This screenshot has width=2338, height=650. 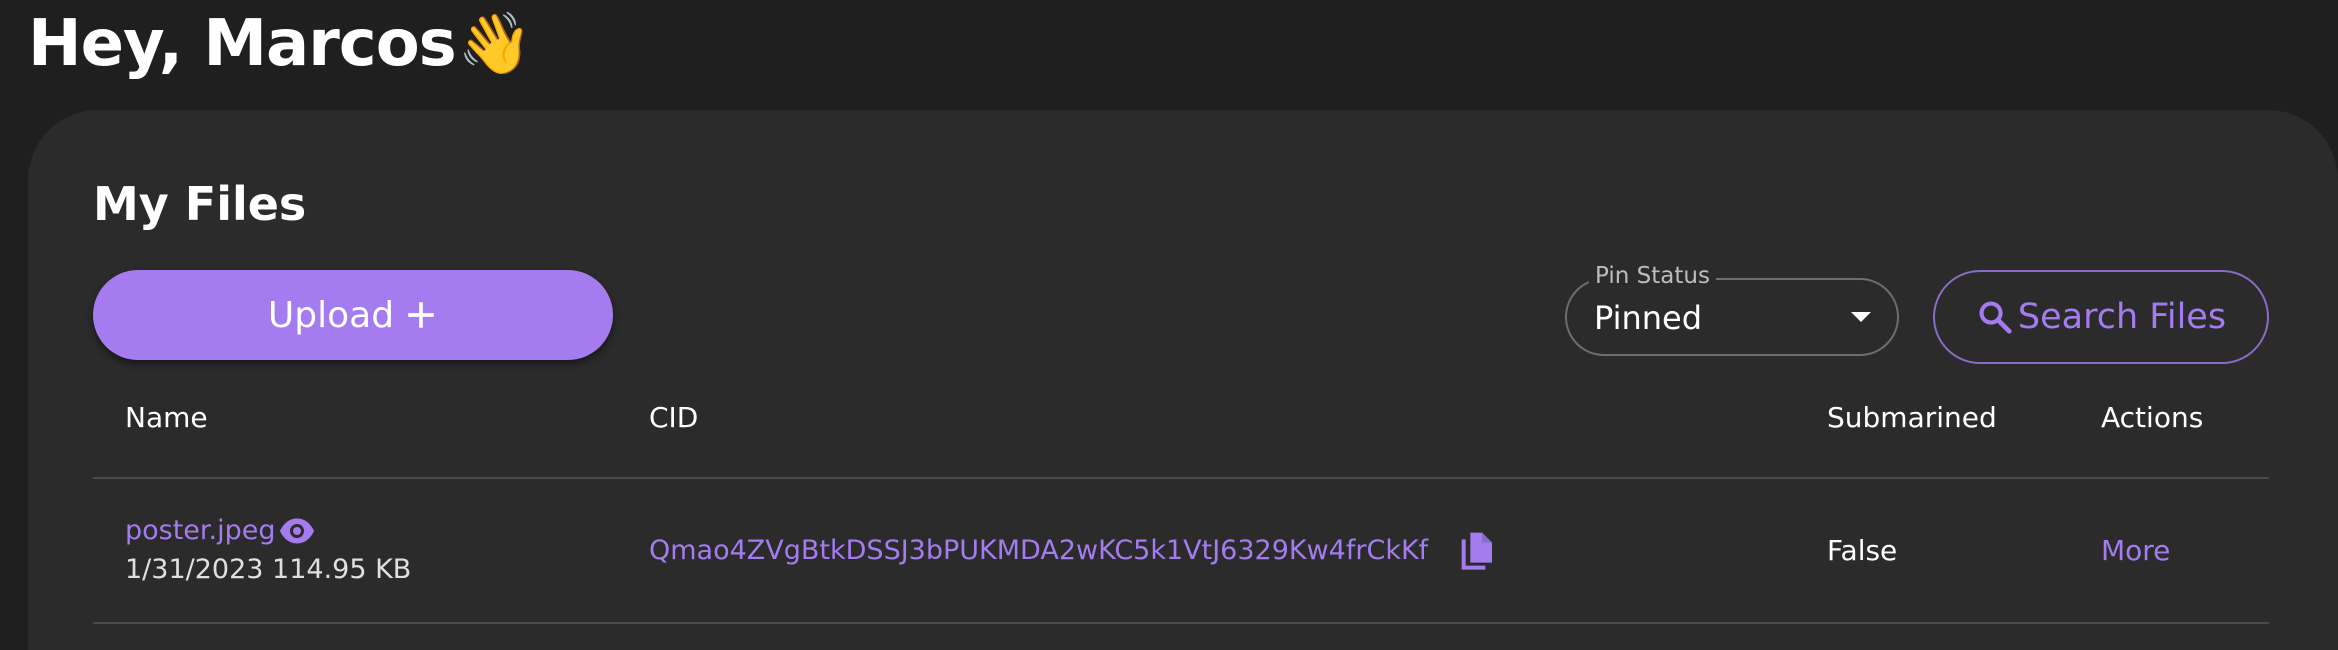 I want to click on file-size: 114.95 KB, so click(x=342, y=569).